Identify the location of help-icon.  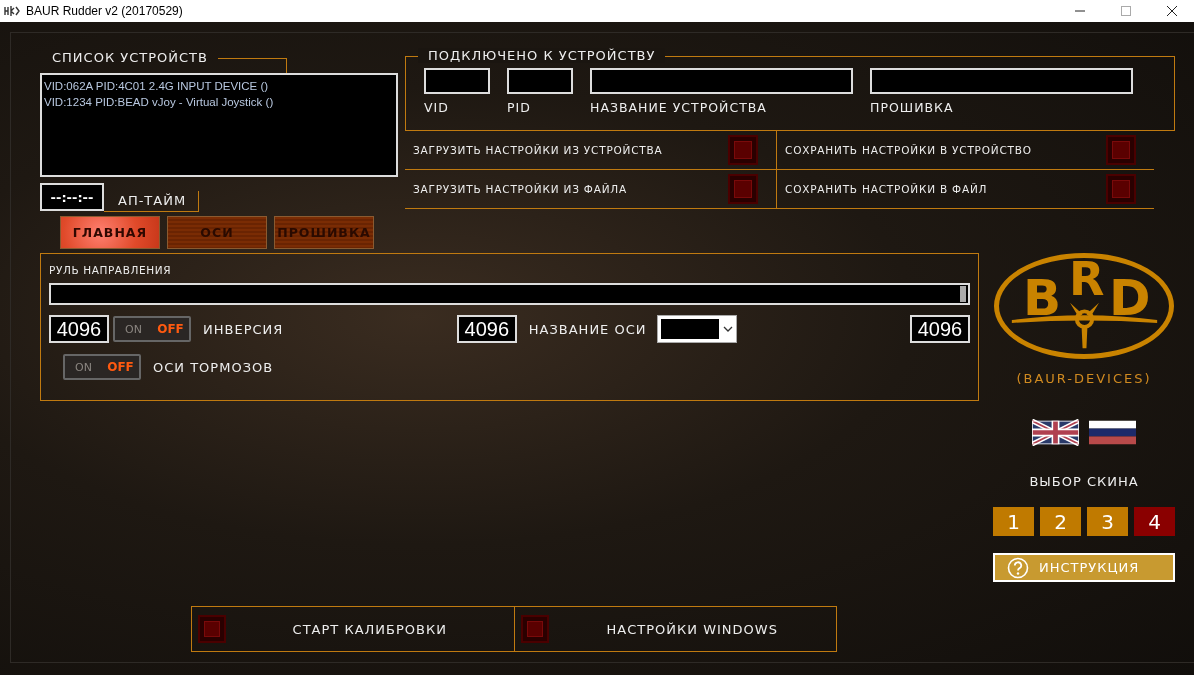
(1018, 567).